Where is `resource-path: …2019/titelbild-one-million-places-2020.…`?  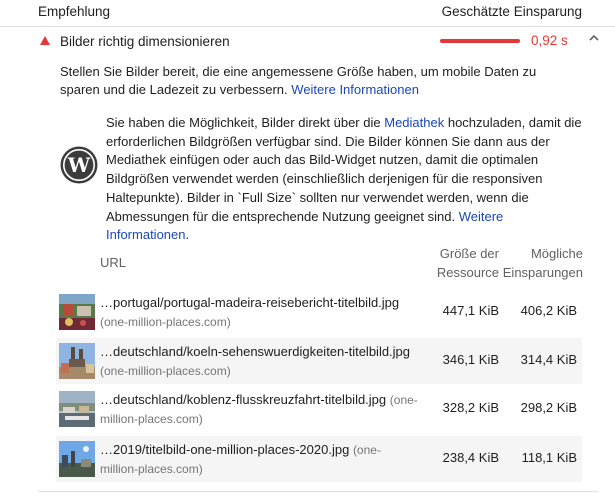 resource-path: …2019/titelbild-one-million-places-2020.… is located at coordinates (225, 449).